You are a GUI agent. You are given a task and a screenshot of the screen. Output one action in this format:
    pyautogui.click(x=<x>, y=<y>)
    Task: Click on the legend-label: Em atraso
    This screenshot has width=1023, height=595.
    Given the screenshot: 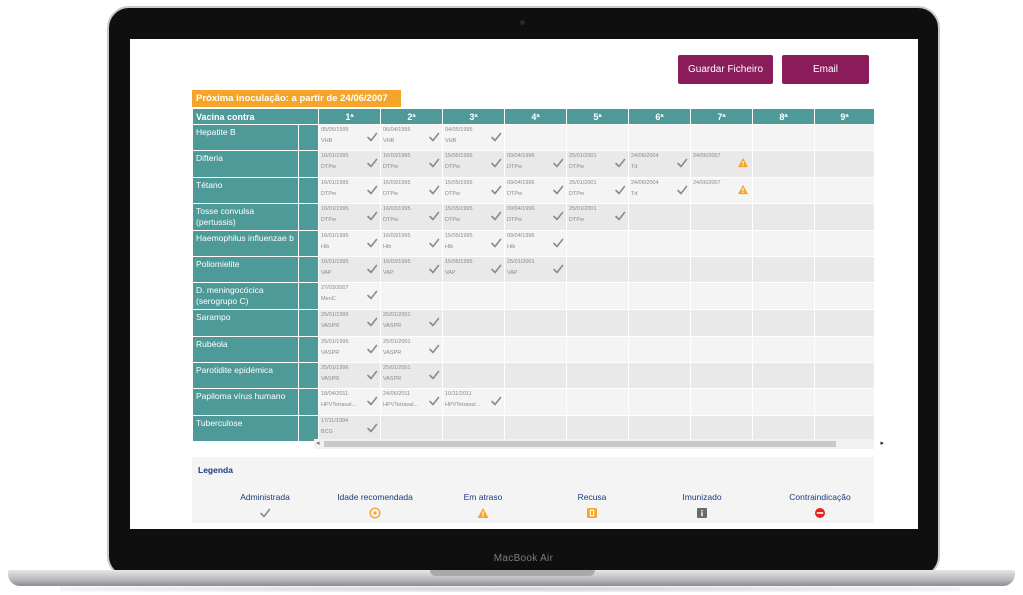 What is the action you would take?
    pyautogui.click(x=483, y=497)
    